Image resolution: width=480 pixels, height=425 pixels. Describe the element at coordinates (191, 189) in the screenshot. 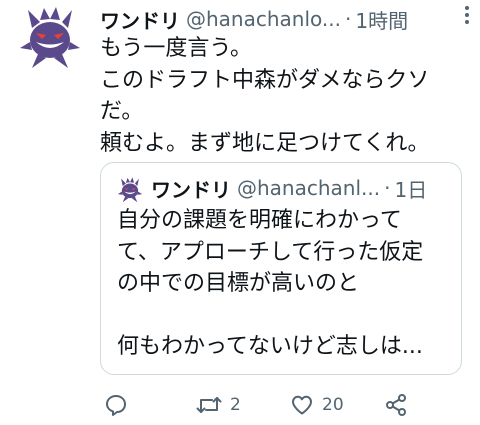

I see `quoted-author-display-name: ワンドリ` at that location.